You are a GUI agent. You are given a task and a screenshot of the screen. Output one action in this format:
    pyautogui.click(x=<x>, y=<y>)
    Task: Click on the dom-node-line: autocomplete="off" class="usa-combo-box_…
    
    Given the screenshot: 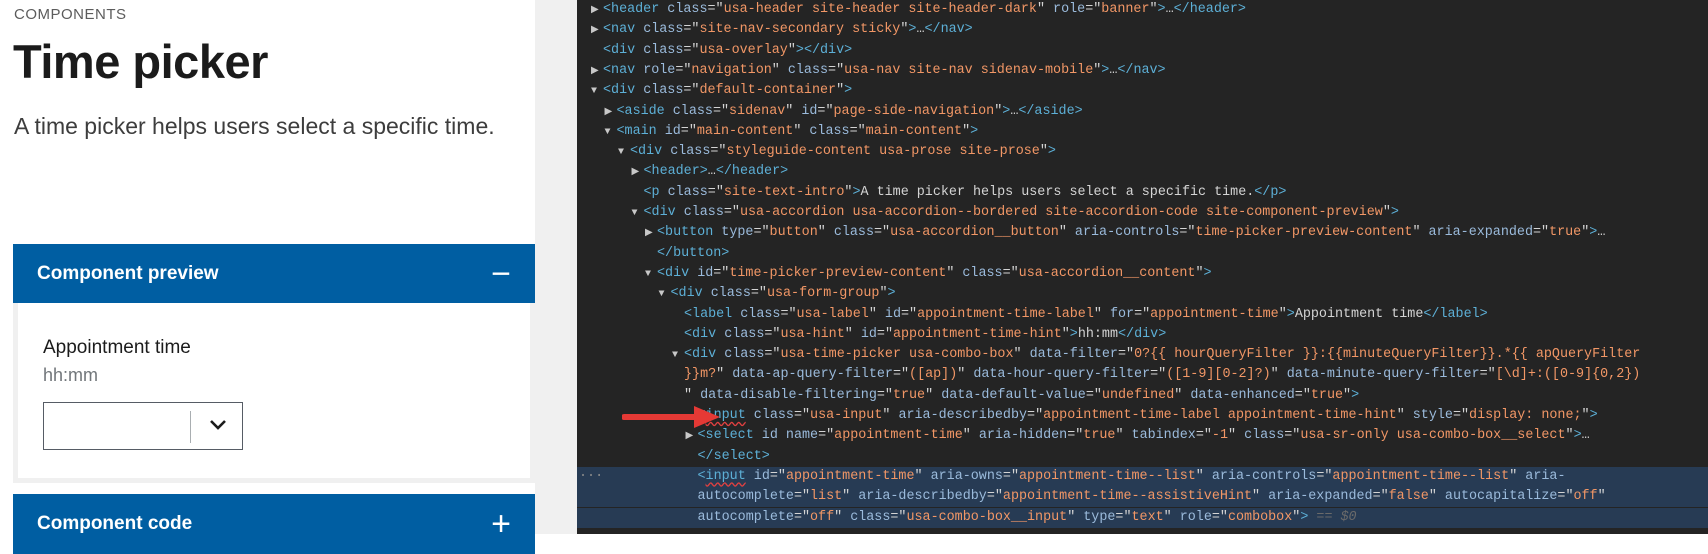 What is the action you would take?
    pyautogui.click(x=1142, y=517)
    